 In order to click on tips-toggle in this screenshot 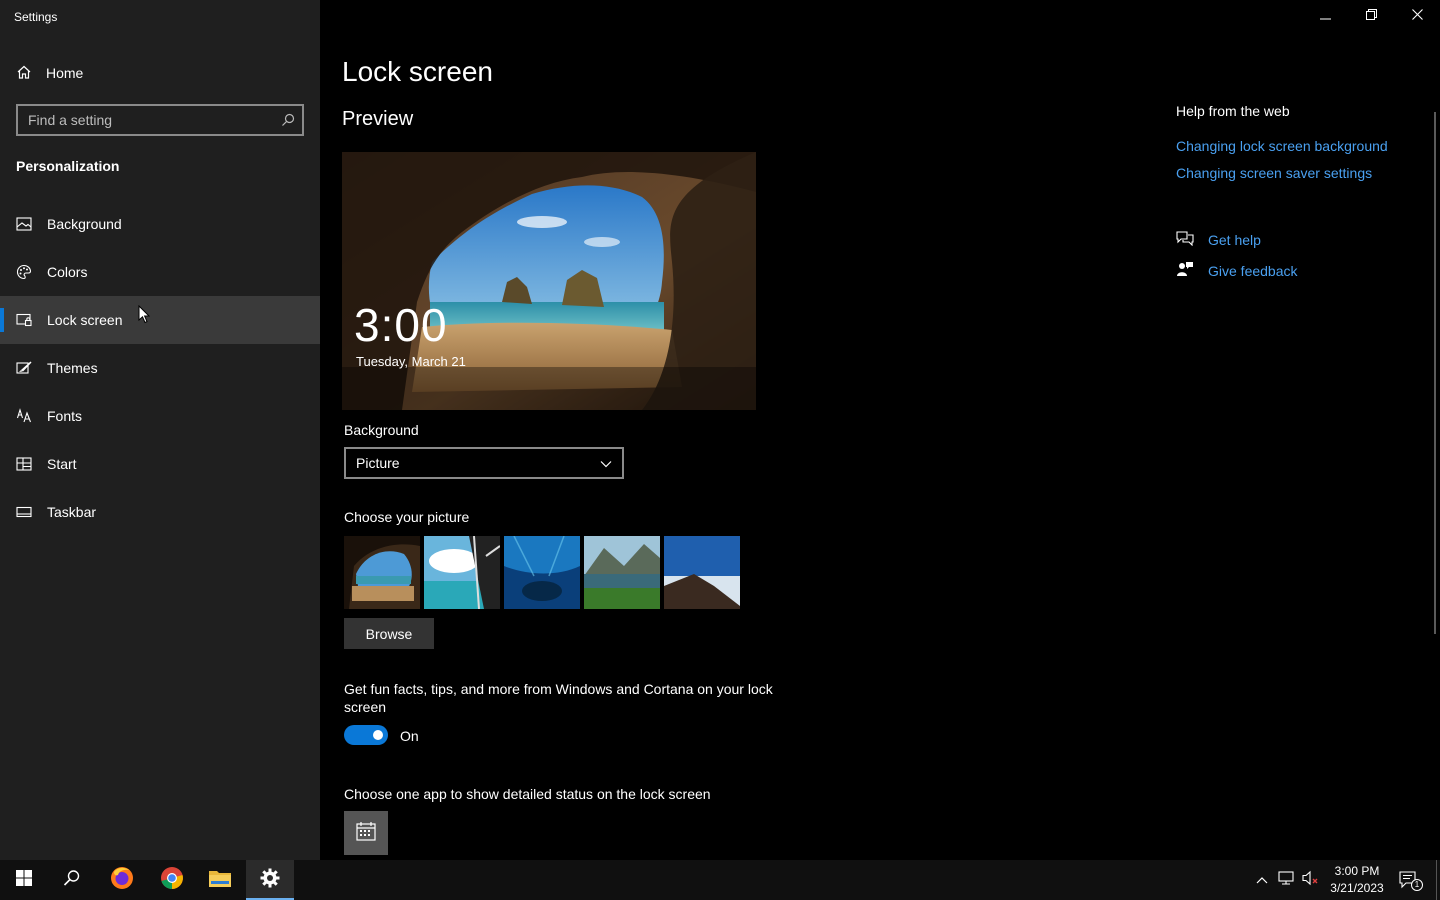, I will do `click(366, 735)`.